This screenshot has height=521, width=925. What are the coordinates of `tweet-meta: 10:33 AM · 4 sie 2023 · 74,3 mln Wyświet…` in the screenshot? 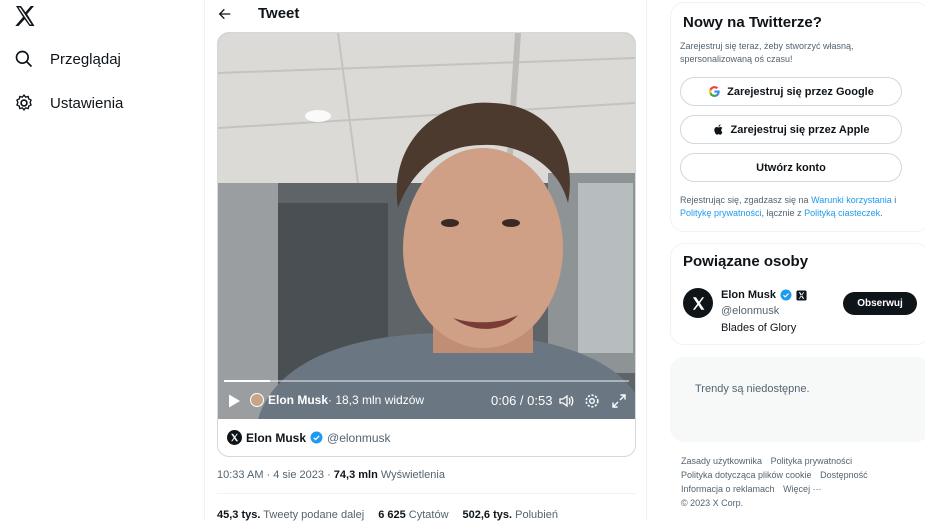 It's located at (331, 475).